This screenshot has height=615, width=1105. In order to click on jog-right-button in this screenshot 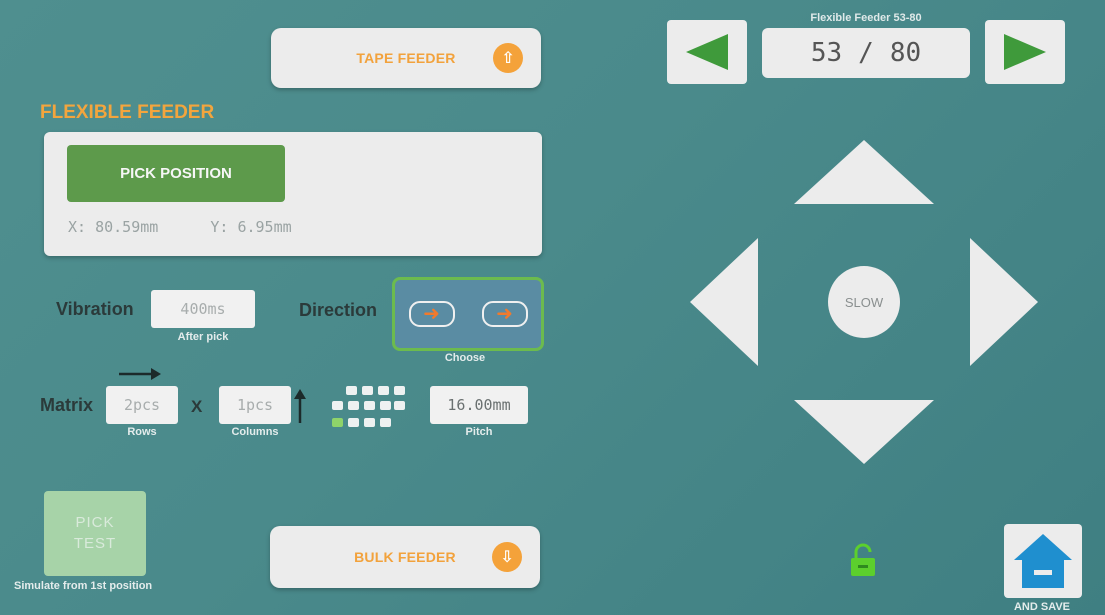, I will do `click(1004, 302)`.